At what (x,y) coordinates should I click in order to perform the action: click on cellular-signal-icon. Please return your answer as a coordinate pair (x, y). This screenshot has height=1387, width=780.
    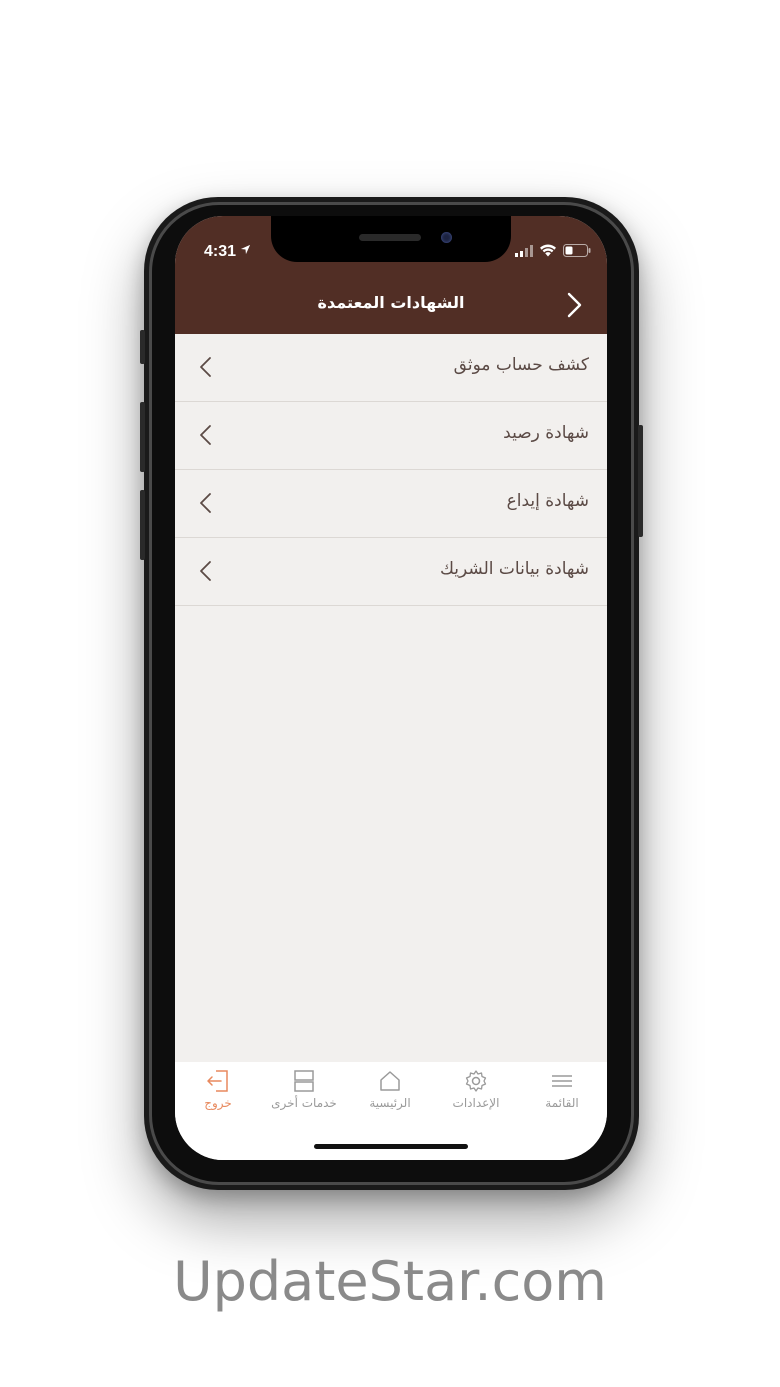
    Looking at the image, I should click on (524, 250).